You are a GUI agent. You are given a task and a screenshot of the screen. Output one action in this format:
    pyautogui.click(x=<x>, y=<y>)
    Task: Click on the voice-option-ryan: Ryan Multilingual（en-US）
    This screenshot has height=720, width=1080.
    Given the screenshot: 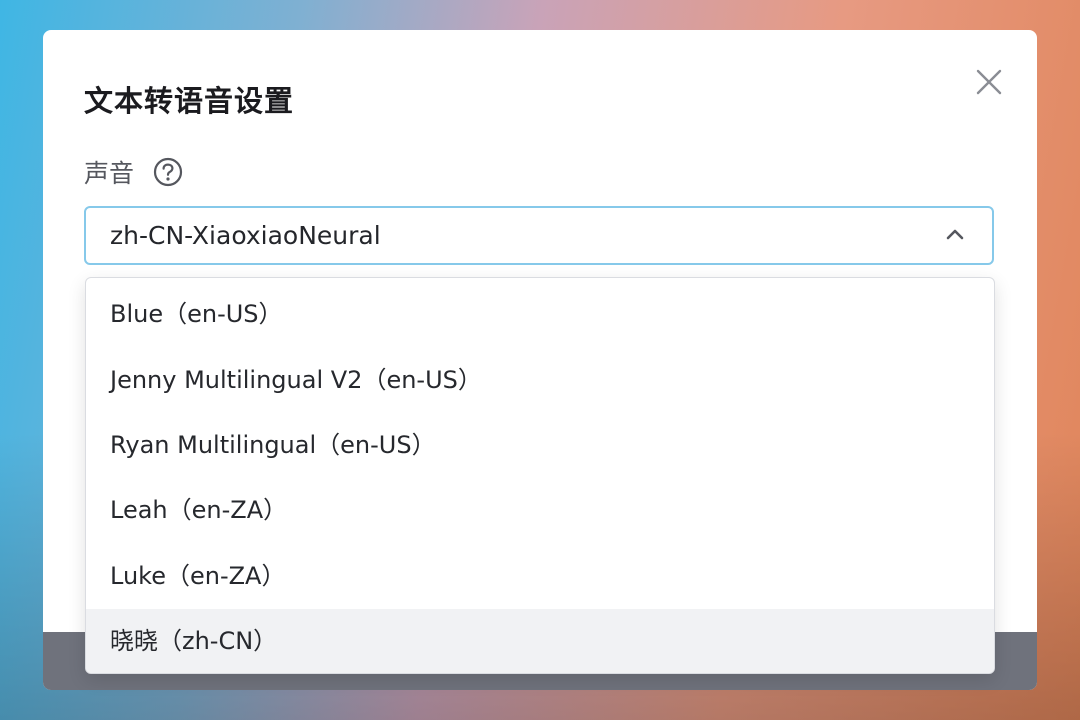 What is the action you would take?
    pyautogui.click(x=540, y=445)
    